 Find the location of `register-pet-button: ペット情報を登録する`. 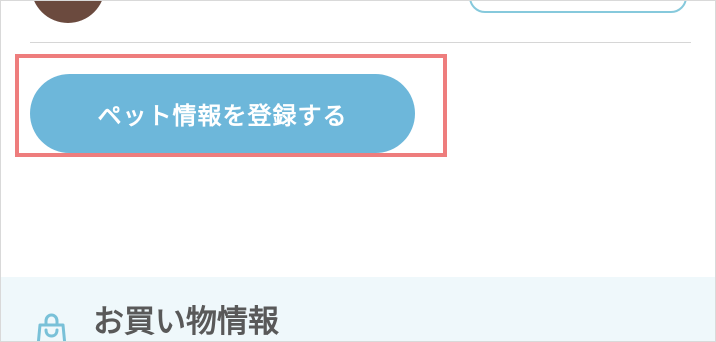

register-pet-button: ペット情報を登録する is located at coordinates (222, 113).